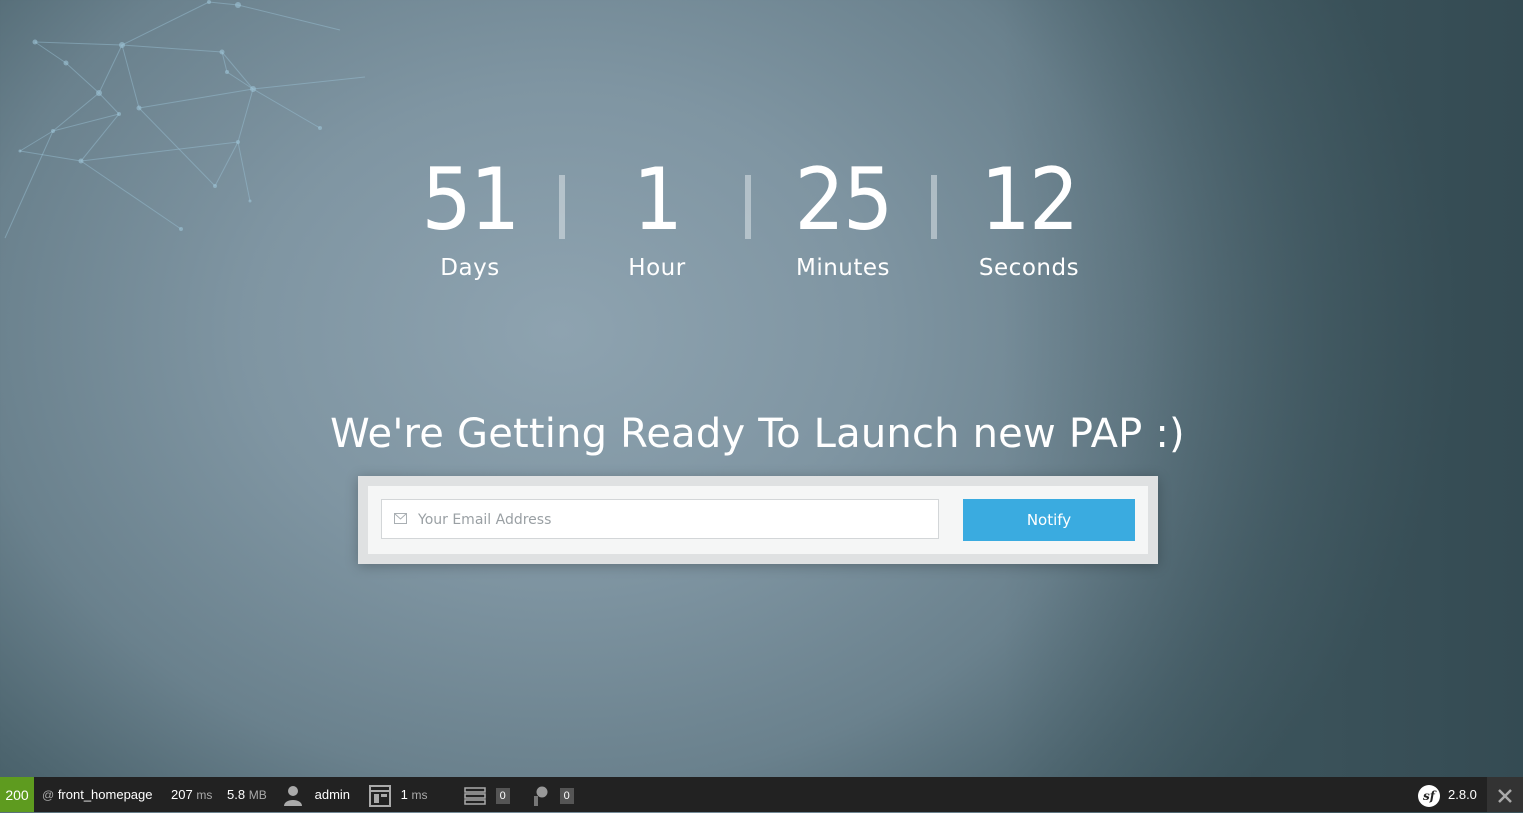 The width and height of the screenshot is (1523, 813). What do you see at coordinates (757, 434) in the screenshot?
I see `page-headline: We're Getting Ready To Launch new PAP :)` at bounding box center [757, 434].